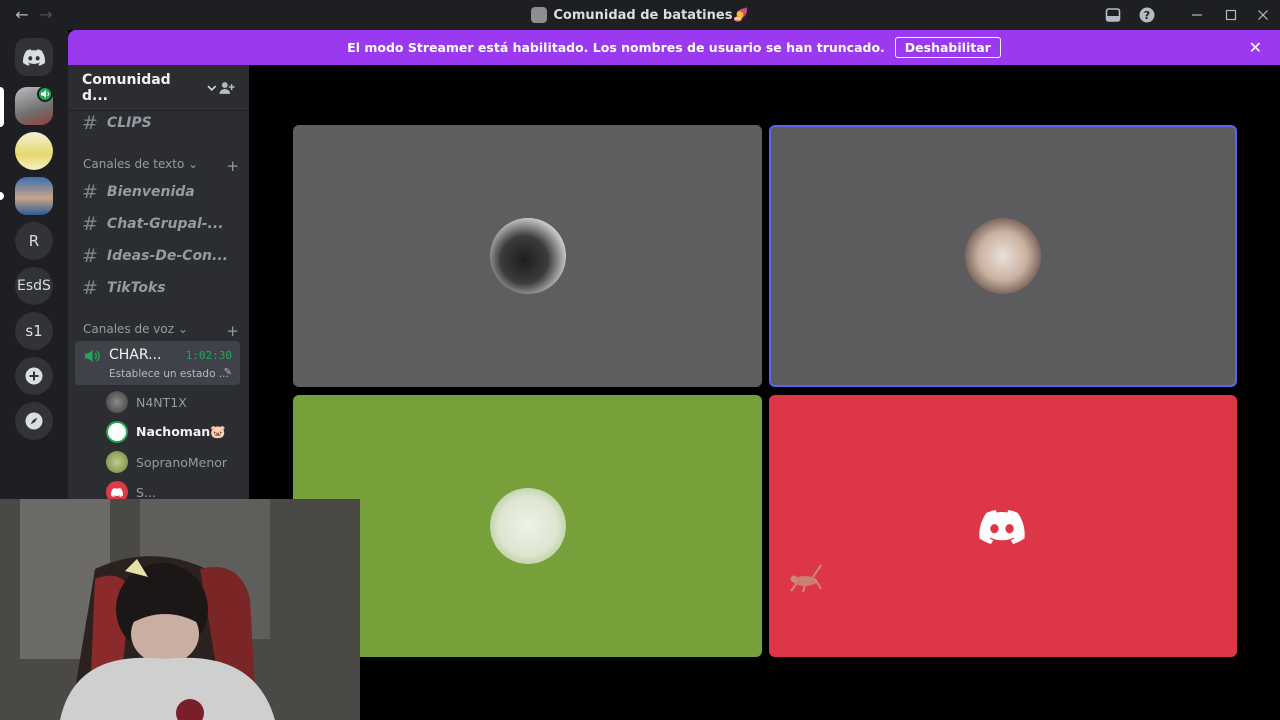  Describe the element at coordinates (2, 196) in the screenshot. I see `unread-indicator` at that location.